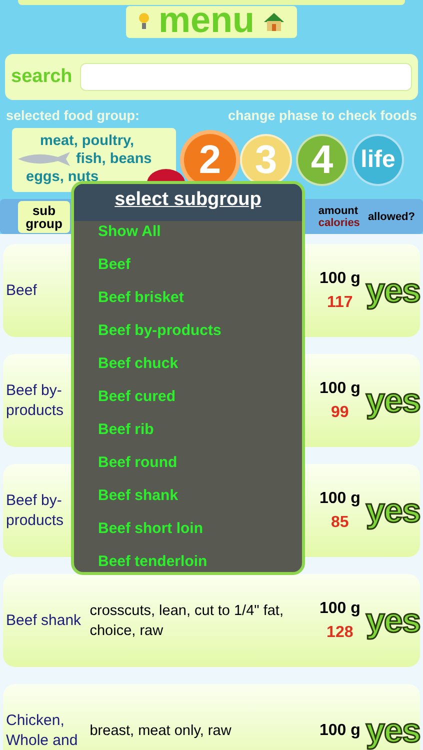 This screenshot has height=750, width=423. Describe the element at coordinates (340, 412) in the screenshot. I see `calories-cell-text: 99` at that location.